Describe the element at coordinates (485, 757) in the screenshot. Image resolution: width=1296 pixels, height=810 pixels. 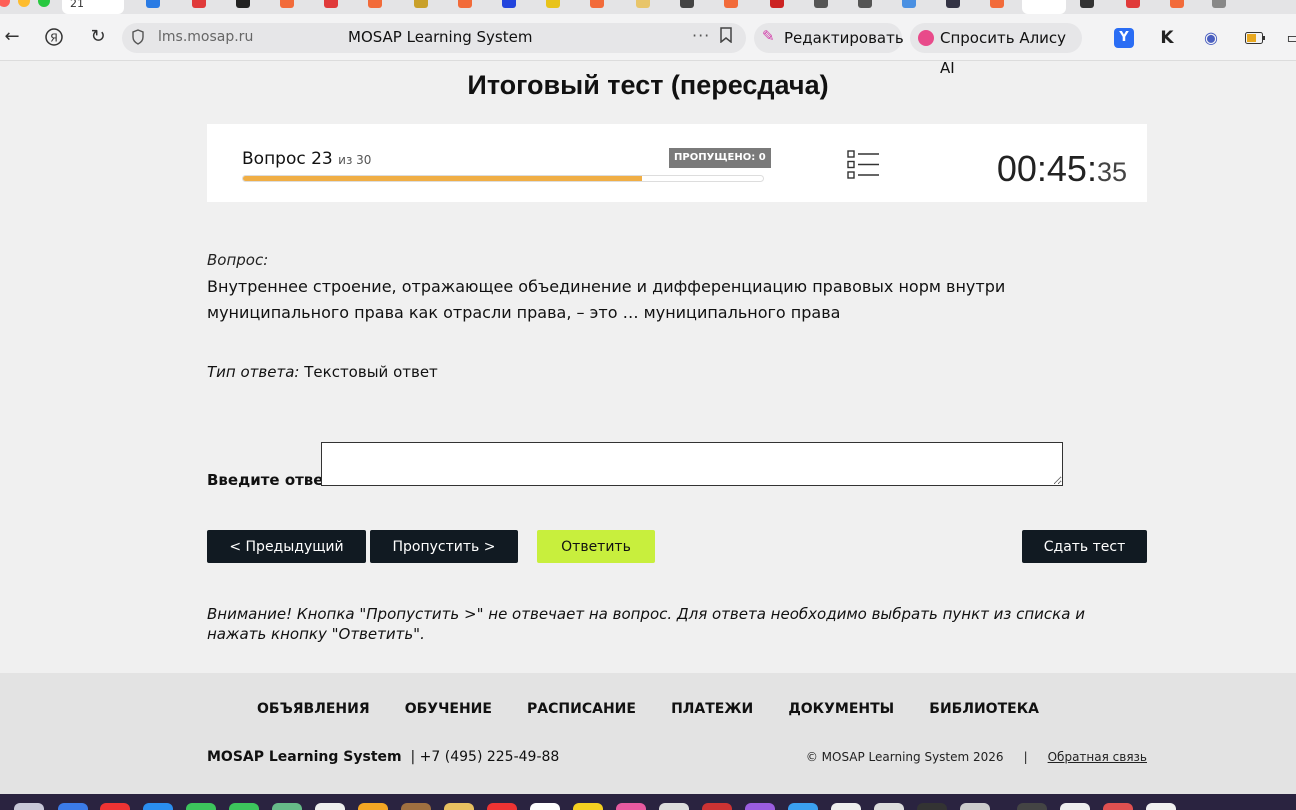
I see `footer-phone: | +7 (495) 225-49-88` at that location.